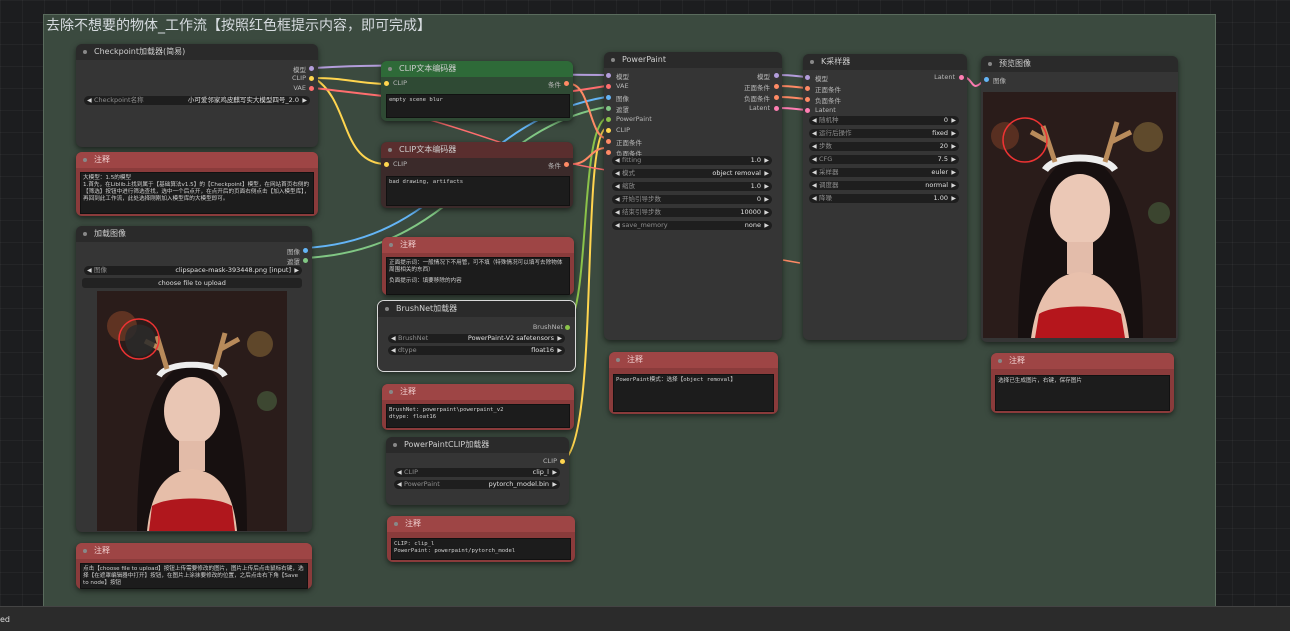 The width and height of the screenshot is (1290, 631). I want to click on clip-select: ◀ CLIP clip_l ▶, so click(477, 472).